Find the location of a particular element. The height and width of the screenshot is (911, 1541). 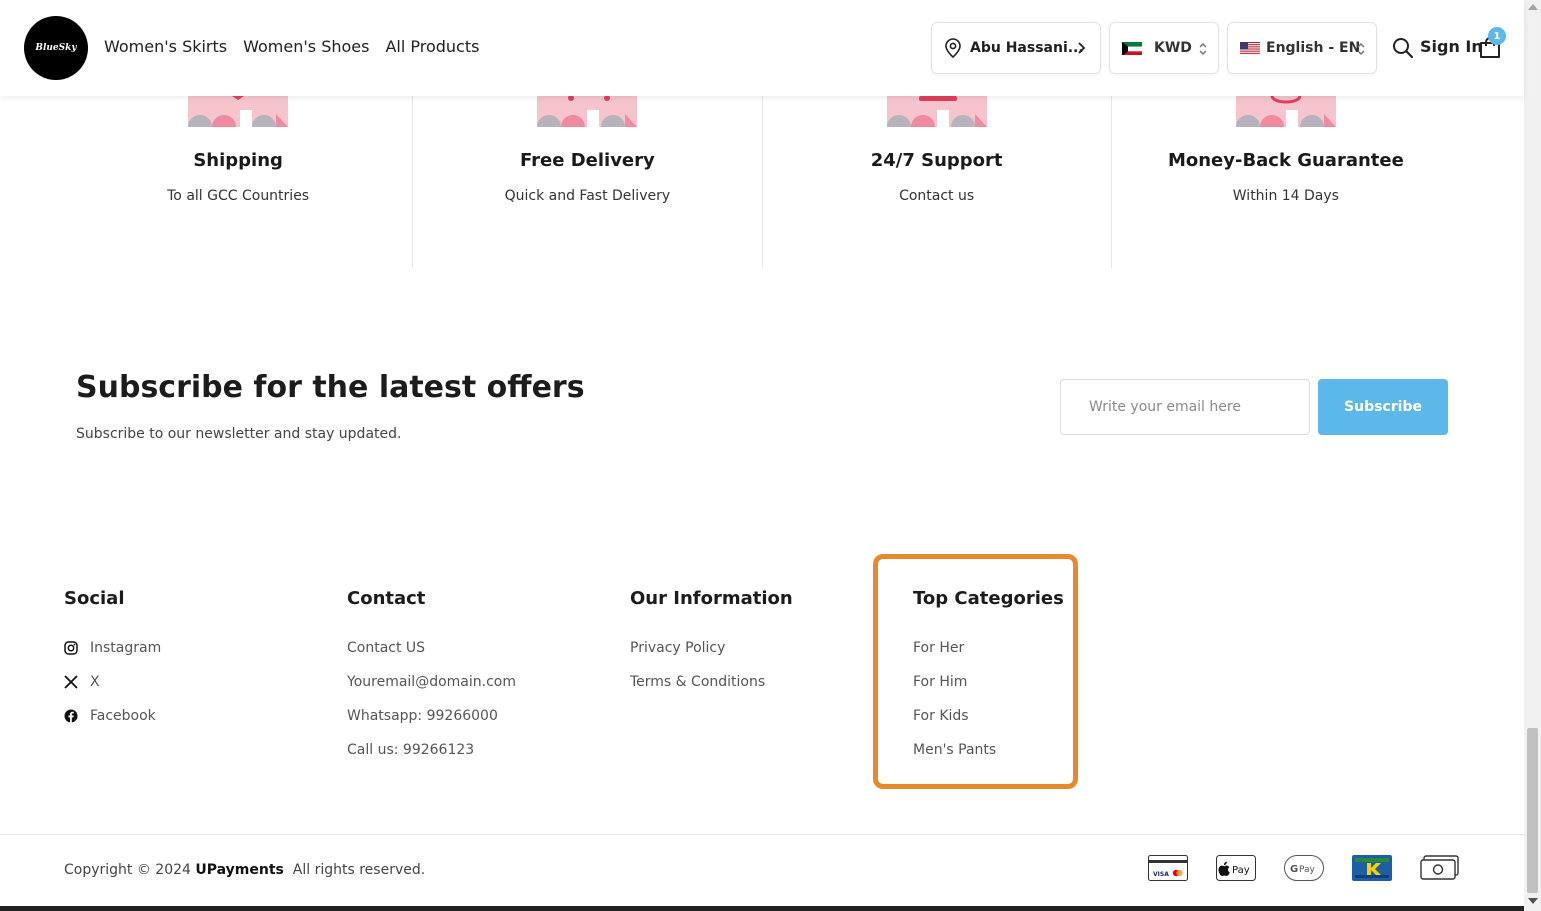

social-link-label: Facebook is located at coordinates (123, 716).